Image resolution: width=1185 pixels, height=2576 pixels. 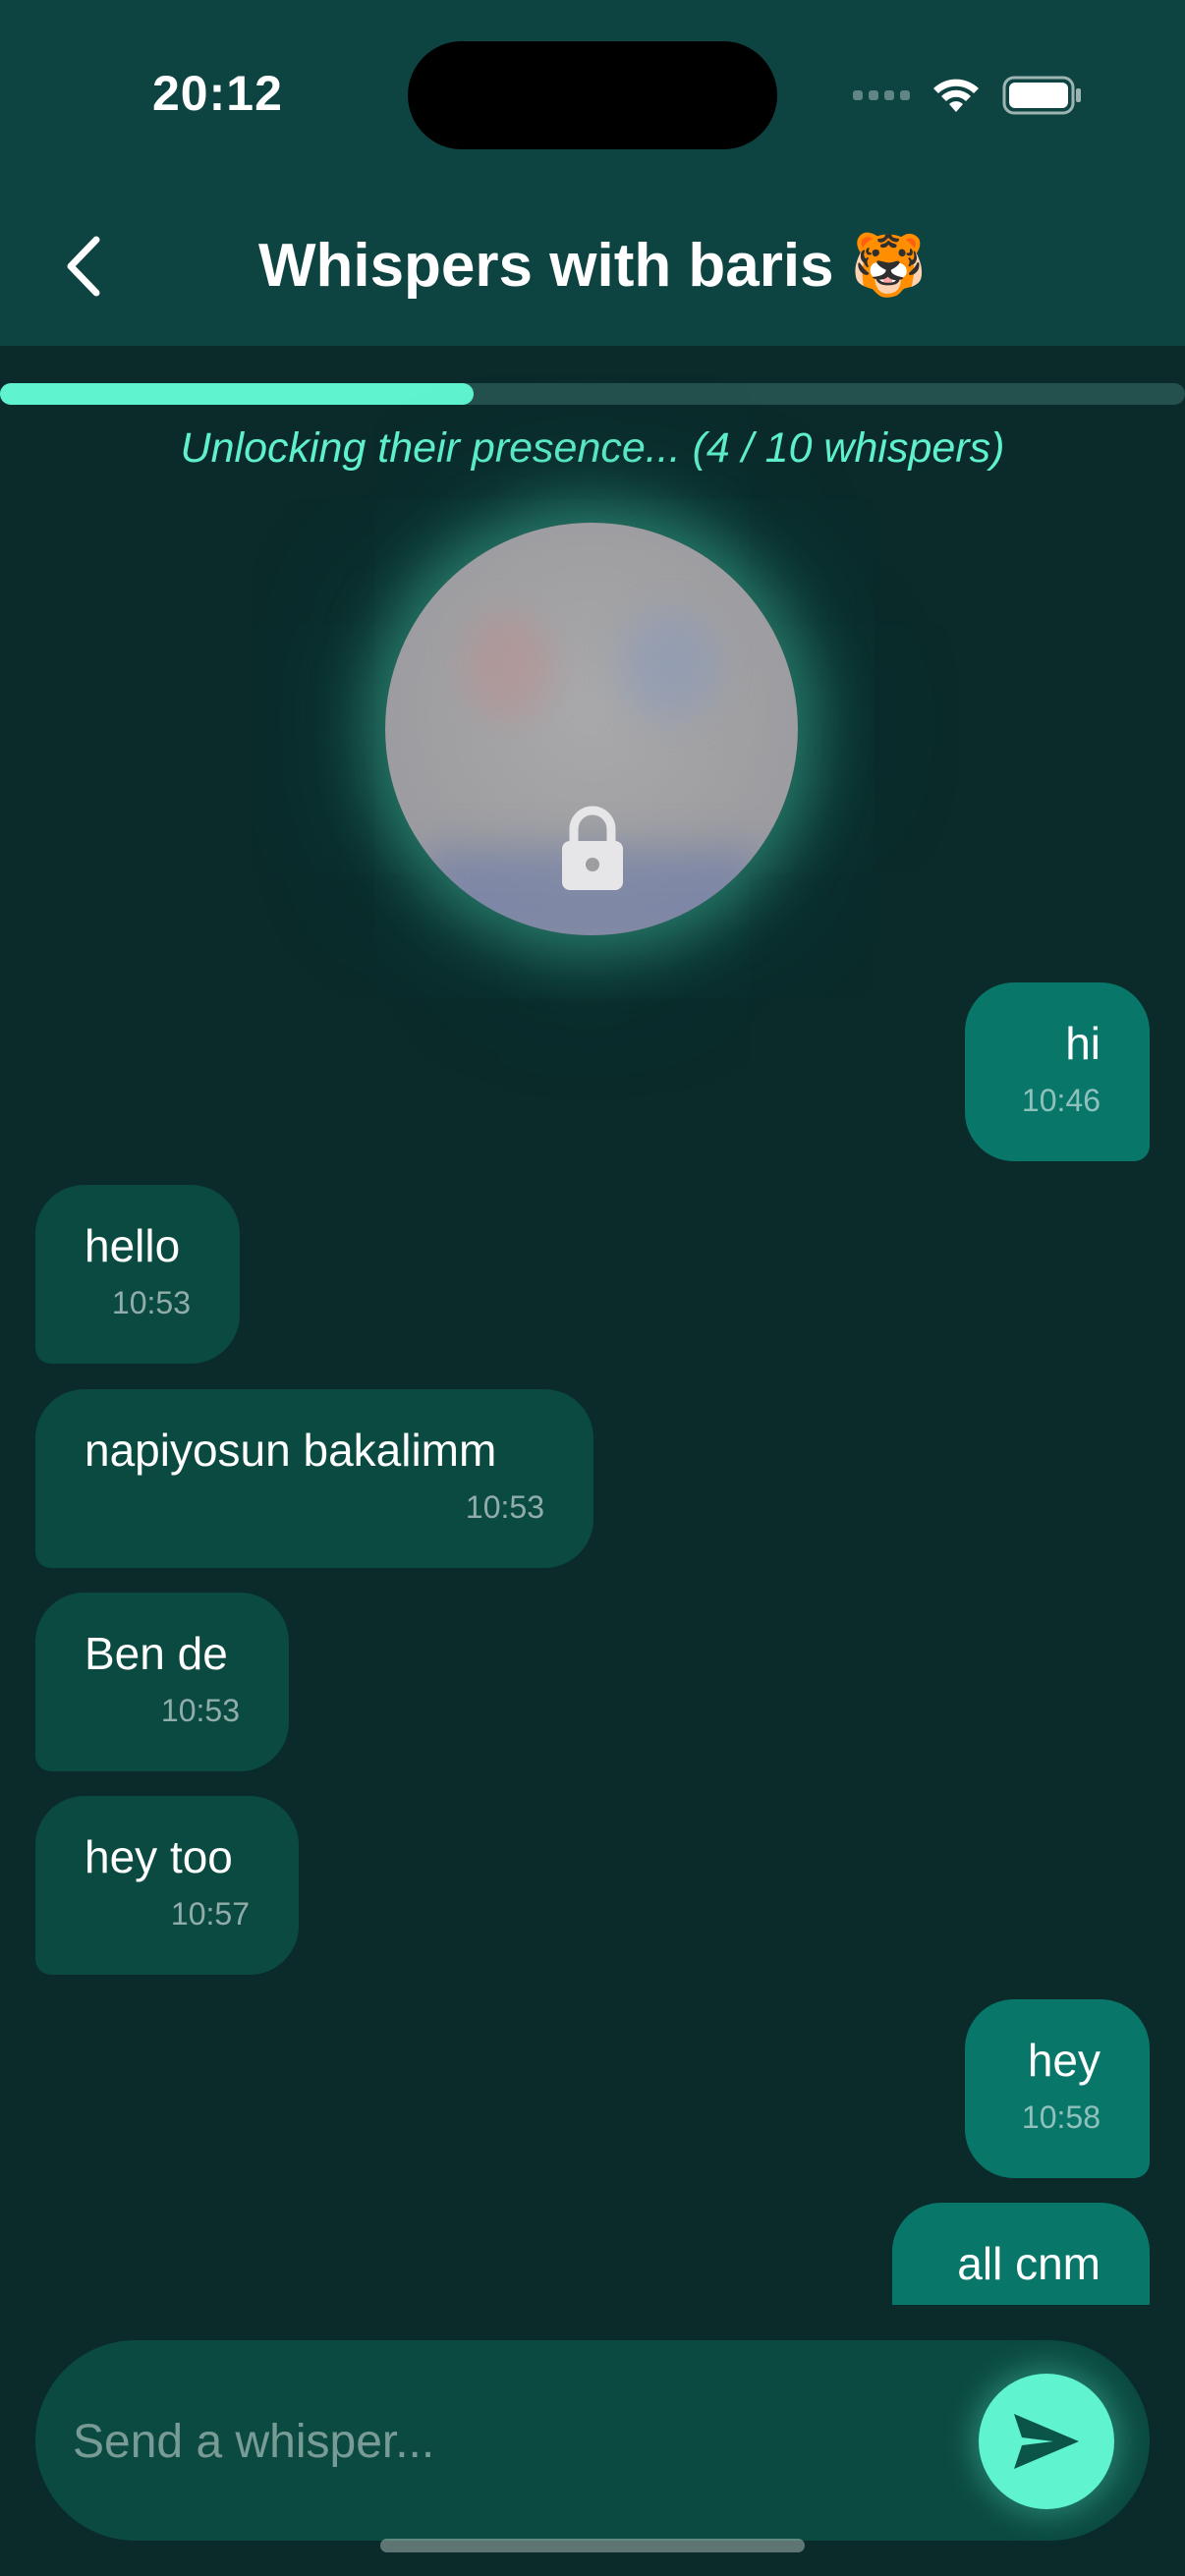 I want to click on message-text: hi, so click(x=1083, y=1043).